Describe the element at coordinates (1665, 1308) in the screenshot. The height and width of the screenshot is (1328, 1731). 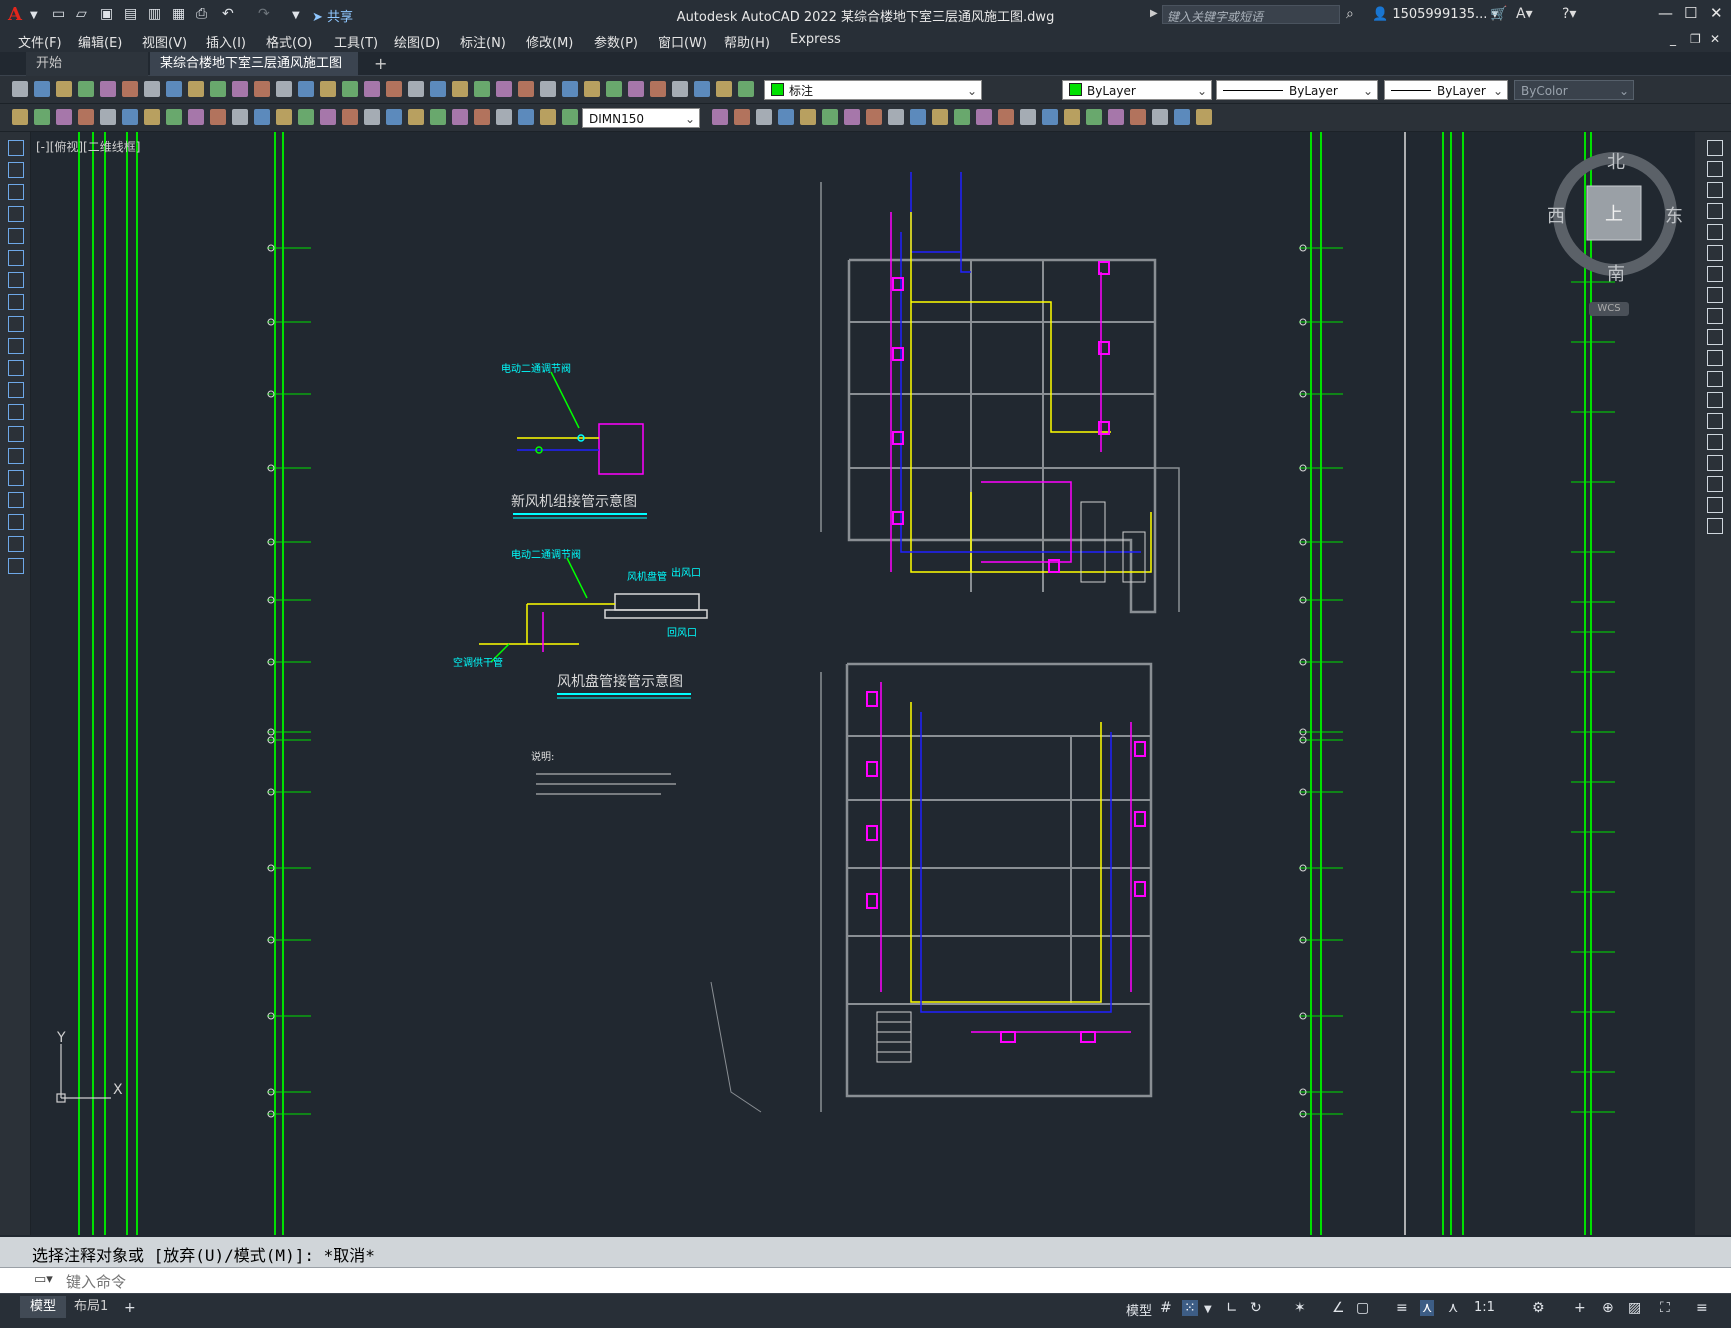
I see `fullscreen-icon: ⛶` at that location.